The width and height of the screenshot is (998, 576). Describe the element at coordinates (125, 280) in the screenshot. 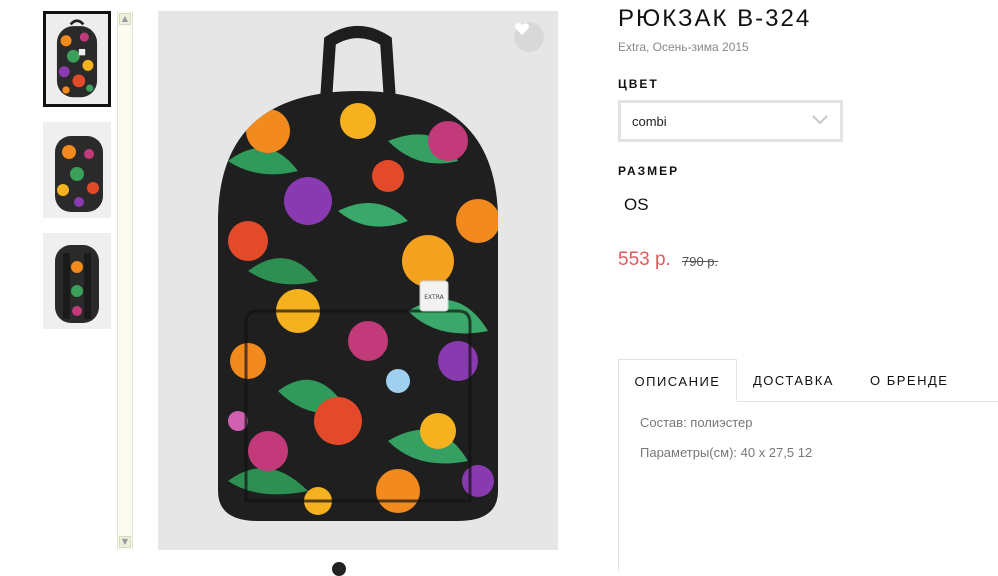

I see `thumbnail-scrollbar: ▲ ▼` at that location.